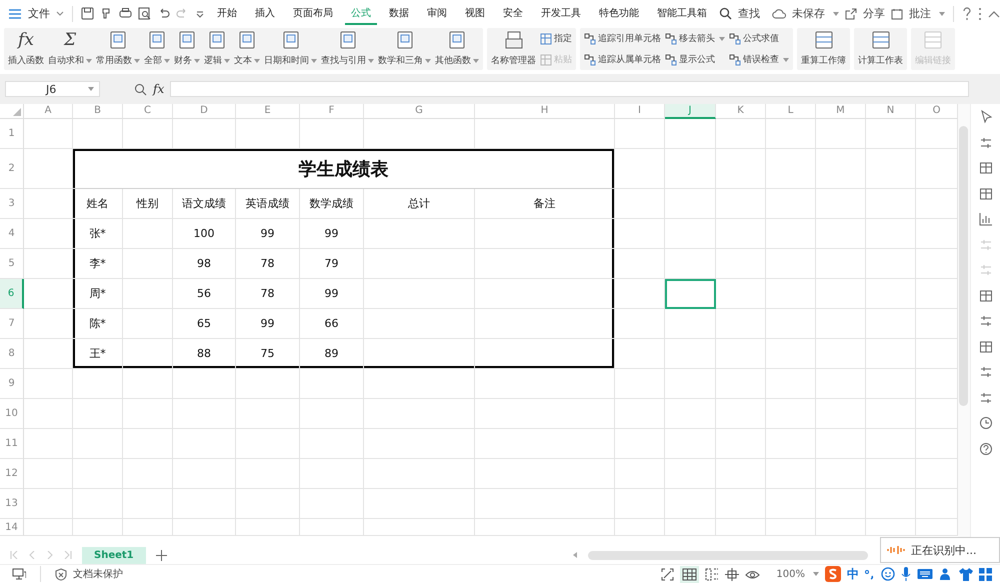 The image size is (1000, 583). Describe the element at coordinates (749, 13) in the screenshot. I see `search-label: 查找` at that location.